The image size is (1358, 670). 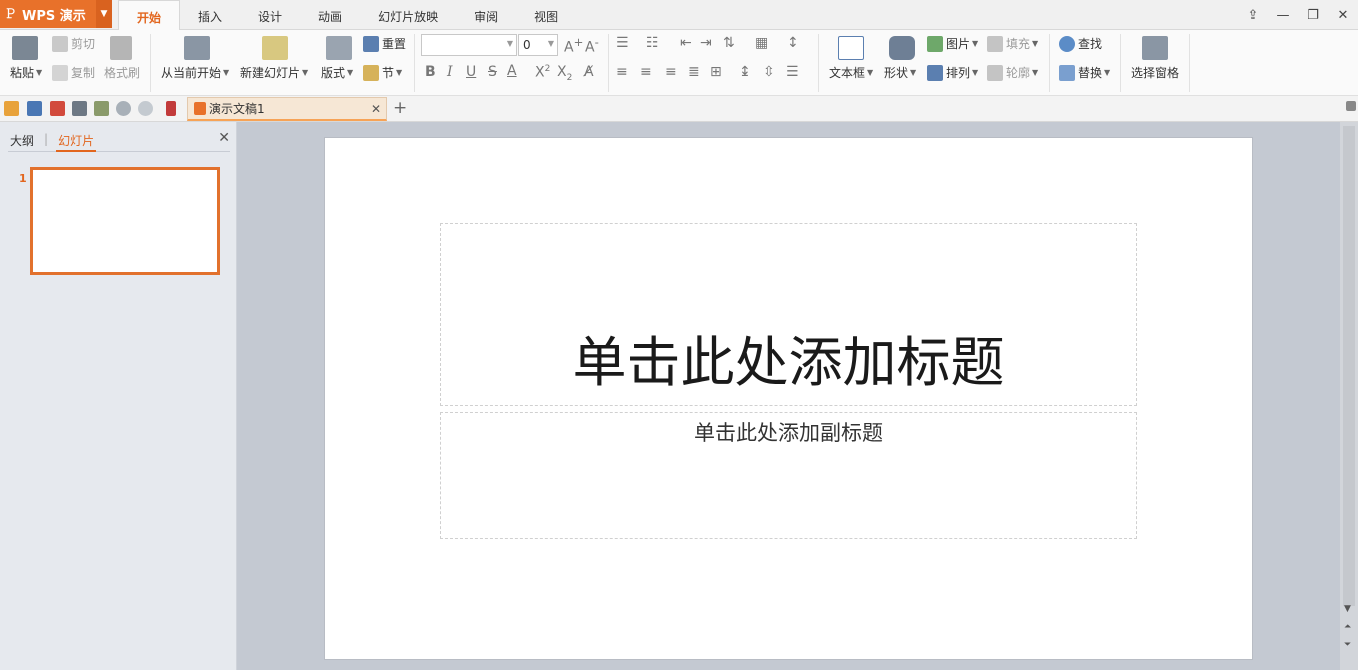 What do you see at coordinates (171, 108) in the screenshot?
I see `customize-toolbar-icon` at bounding box center [171, 108].